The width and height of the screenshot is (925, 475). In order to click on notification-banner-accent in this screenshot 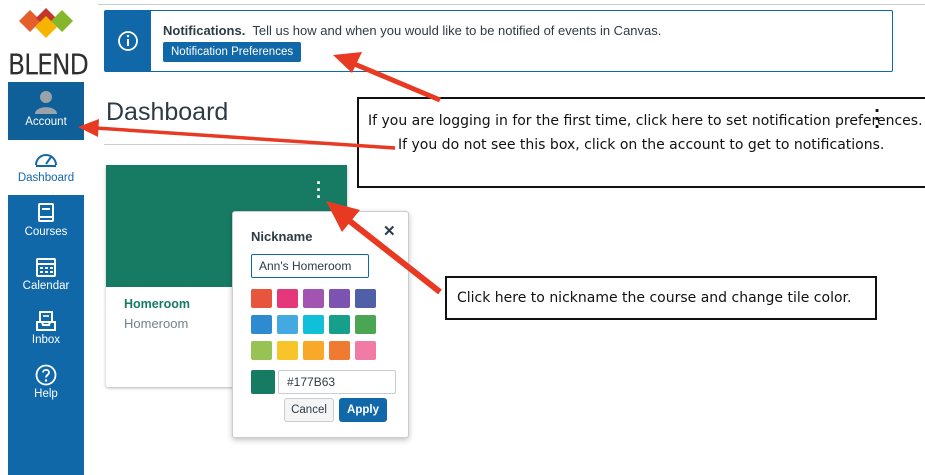, I will do `click(128, 41)`.